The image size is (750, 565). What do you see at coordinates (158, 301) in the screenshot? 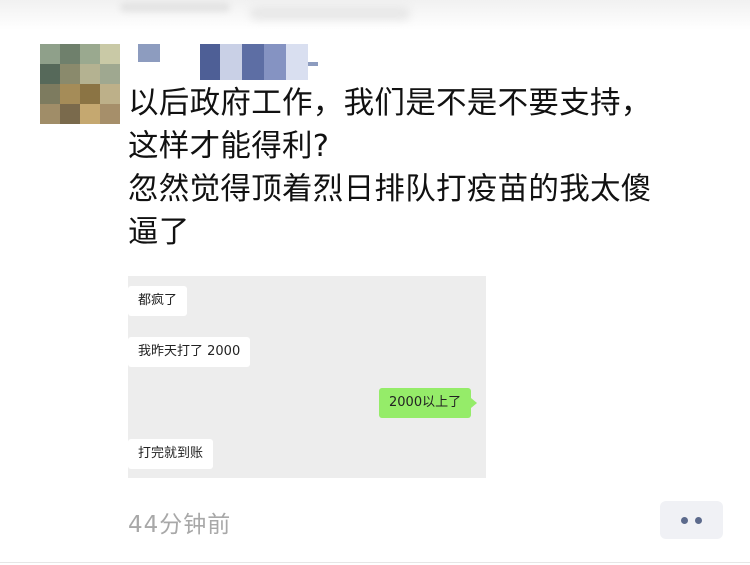
I see `chat-bubble-other: 都疯了` at bounding box center [158, 301].